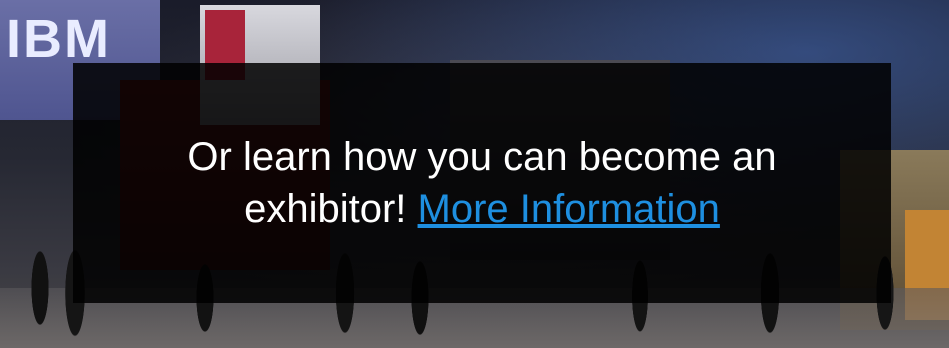 The image size is (949, 348). Describe the element at coordinates (58, 39) in the screenshot. I see `ibm-logo: IBM` at that location.